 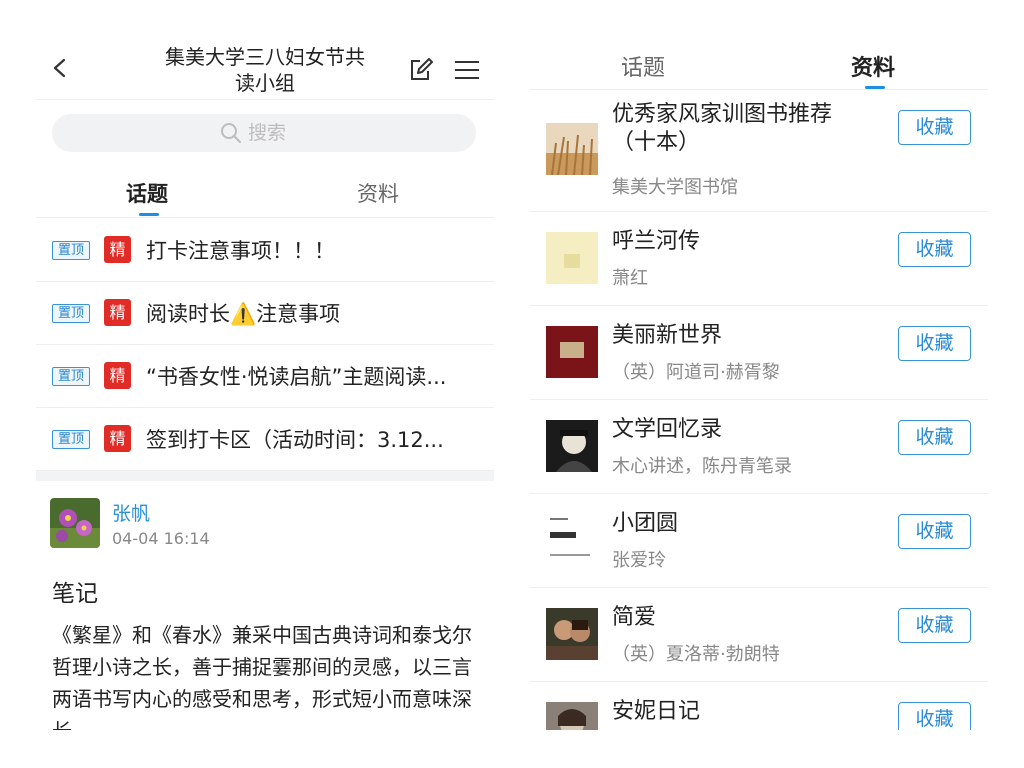 What do you see at coordinates (634, 617) in the screenshot?
I see `book-title: 简爱` at bounding box center [634, 617].